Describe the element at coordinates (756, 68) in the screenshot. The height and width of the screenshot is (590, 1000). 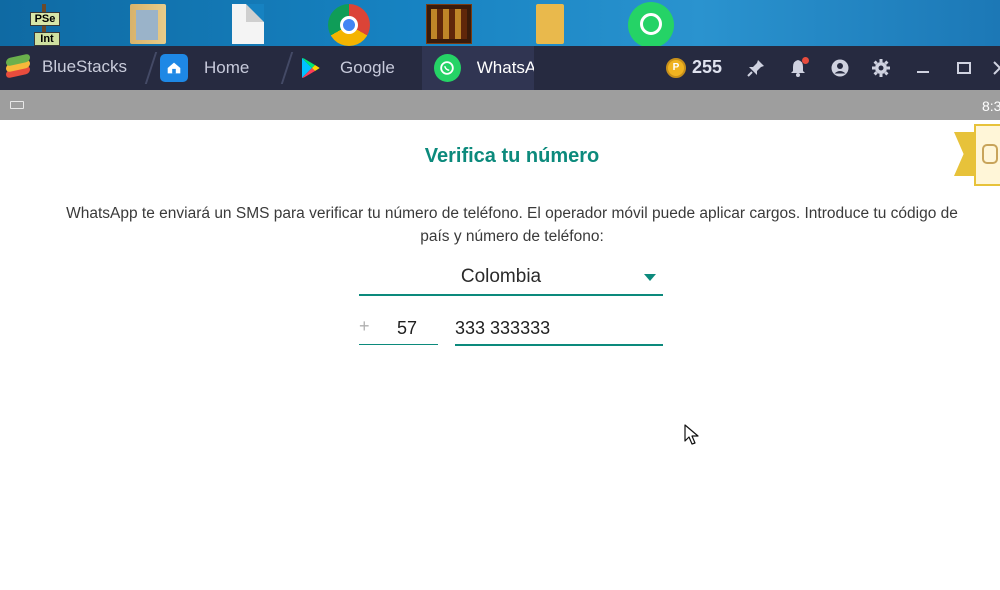
I see `pin-icon` at that location.